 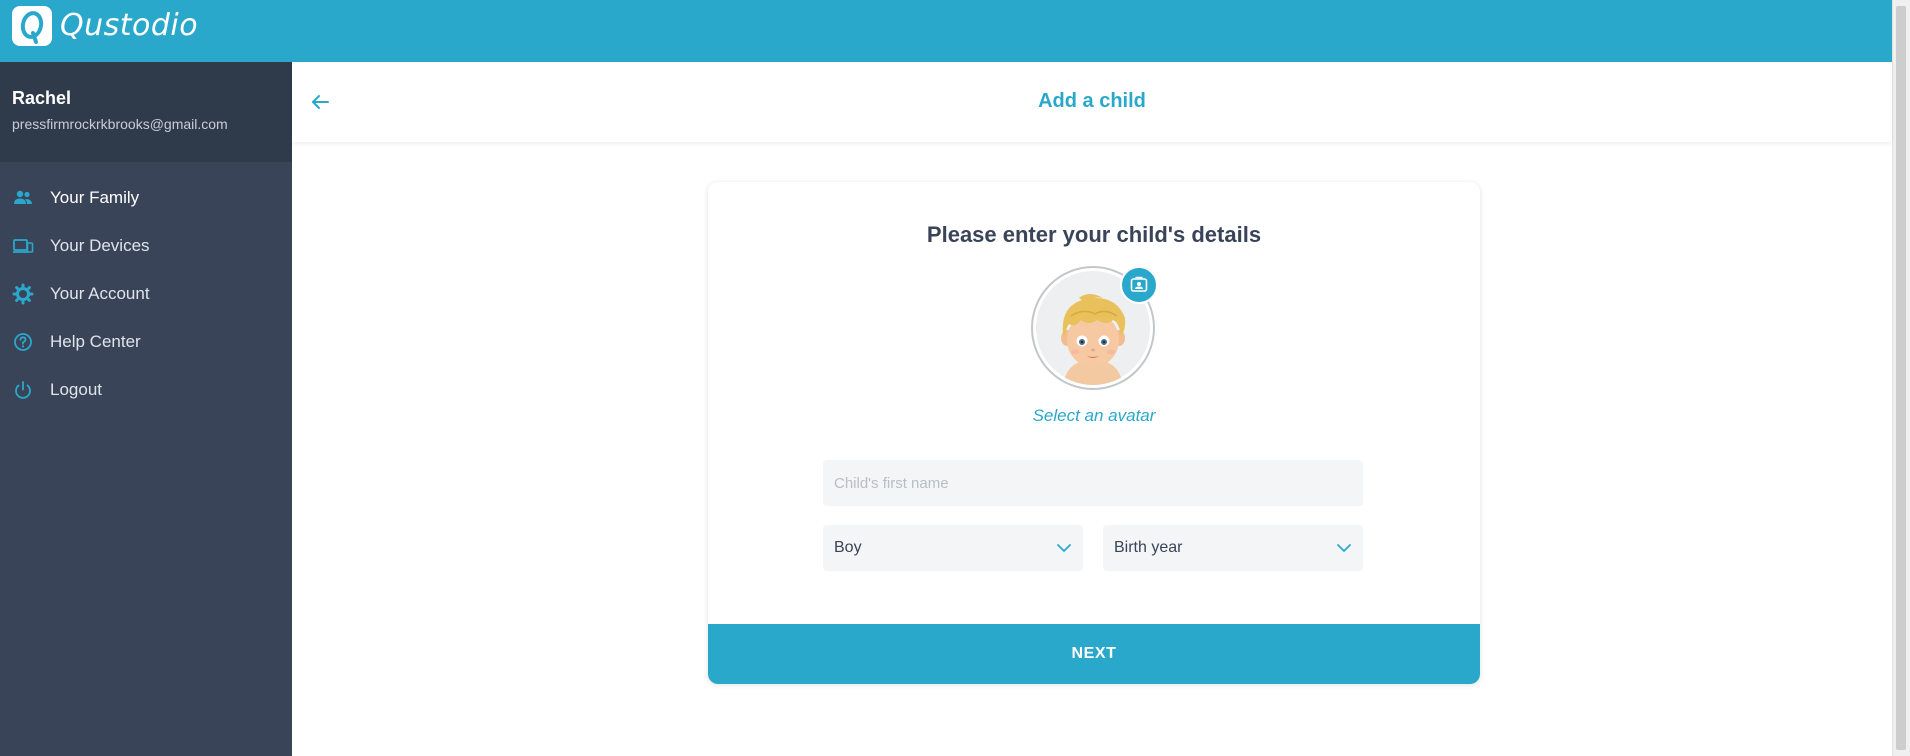 I want to click on child-first-name-input, so click(x=1093, y=483).